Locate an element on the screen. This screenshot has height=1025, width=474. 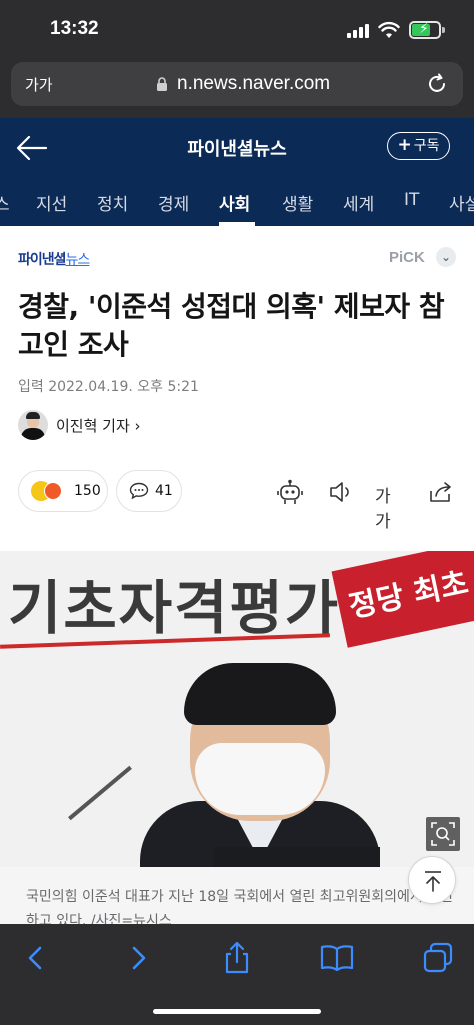
press-logo: 파이낸셜뉴스 is located at coordinates (54, 259).